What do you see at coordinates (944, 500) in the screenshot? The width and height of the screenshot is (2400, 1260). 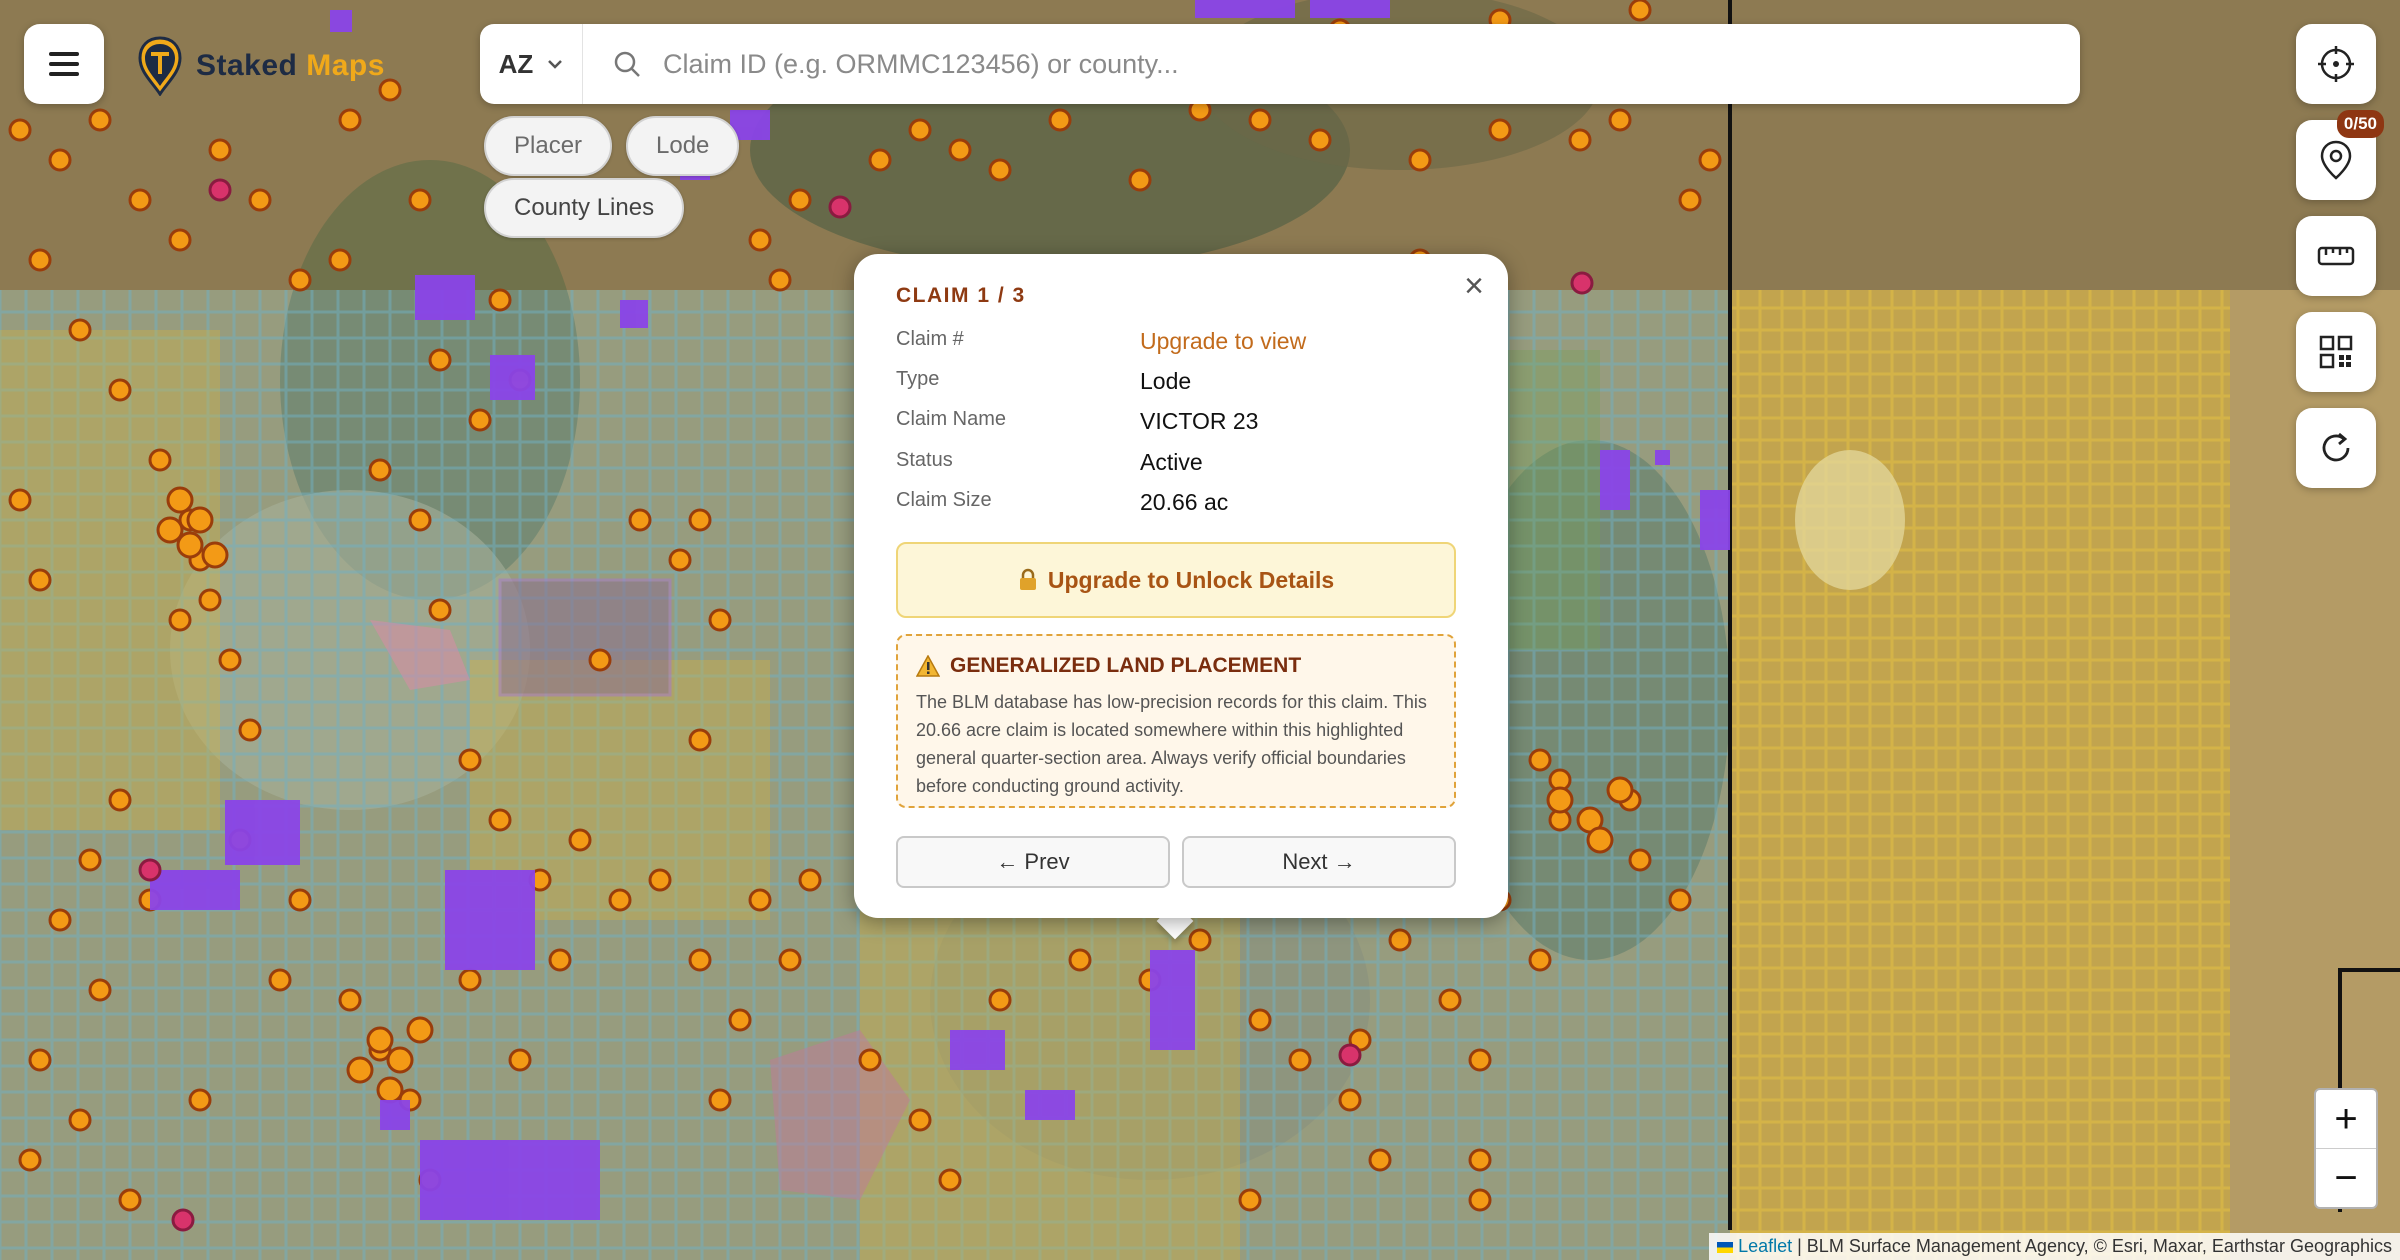 I see `row-label: Claim Size` at bounding box center [944, 500].